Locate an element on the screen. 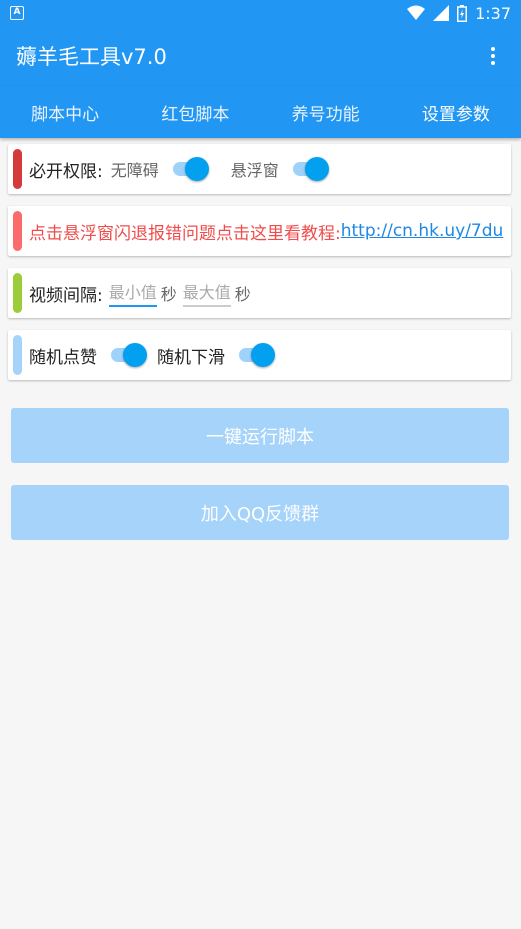 This screenshot has width=521, height=929. more-options-icon is located at coordinates (493, 56).